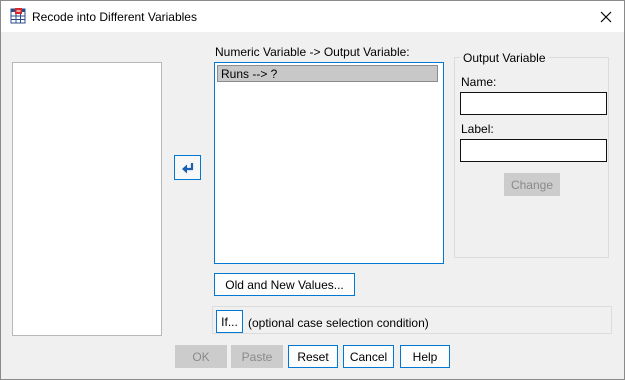 Image resolution: width=625 pixels, height=380 pixels. What do you see at coordinates (313, 356) in the screenshot?
I see `reset-button: Reset` at bounding box center [313, 356].